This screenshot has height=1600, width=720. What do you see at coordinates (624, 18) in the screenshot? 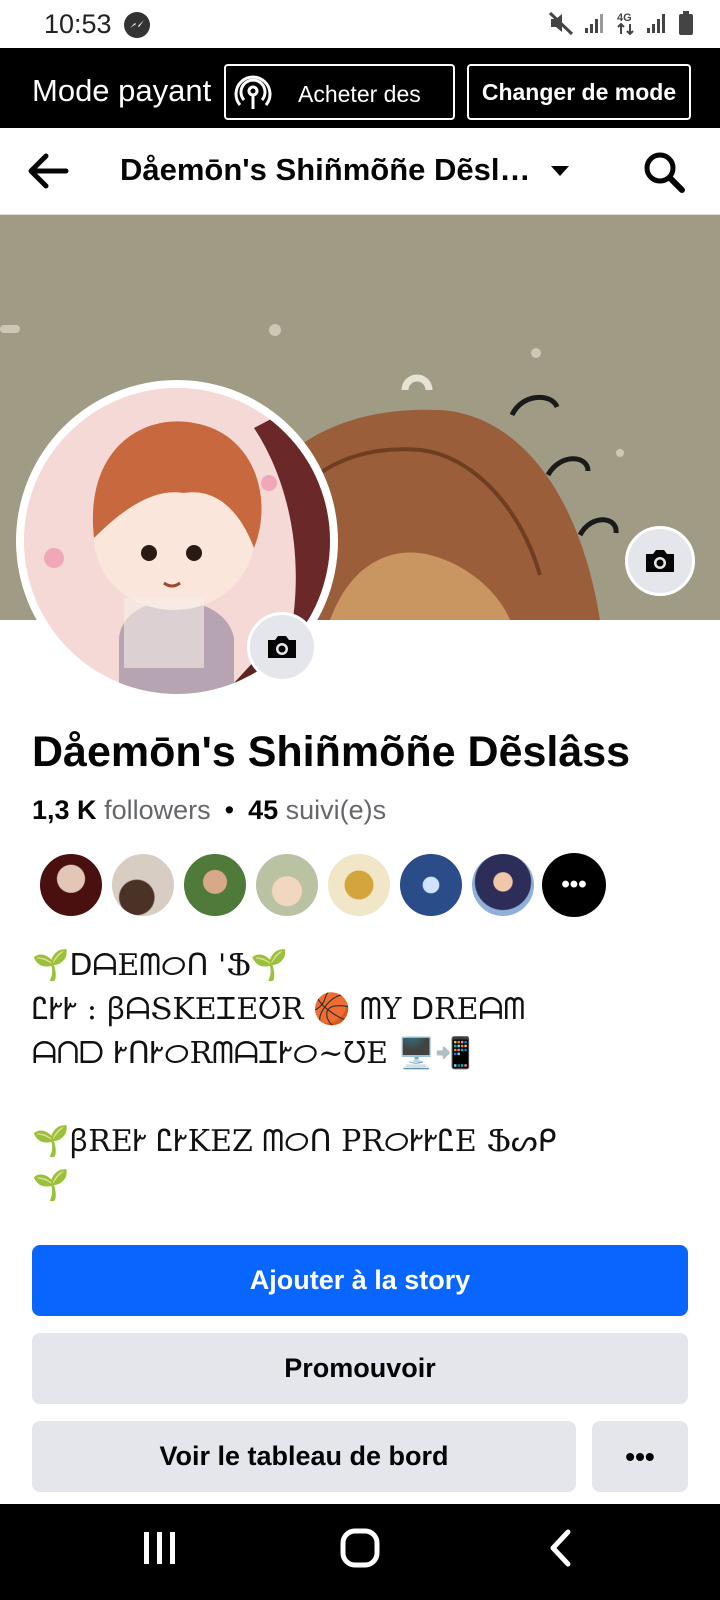
I see `svg-text: 4G` at bounding box center [624, 18].